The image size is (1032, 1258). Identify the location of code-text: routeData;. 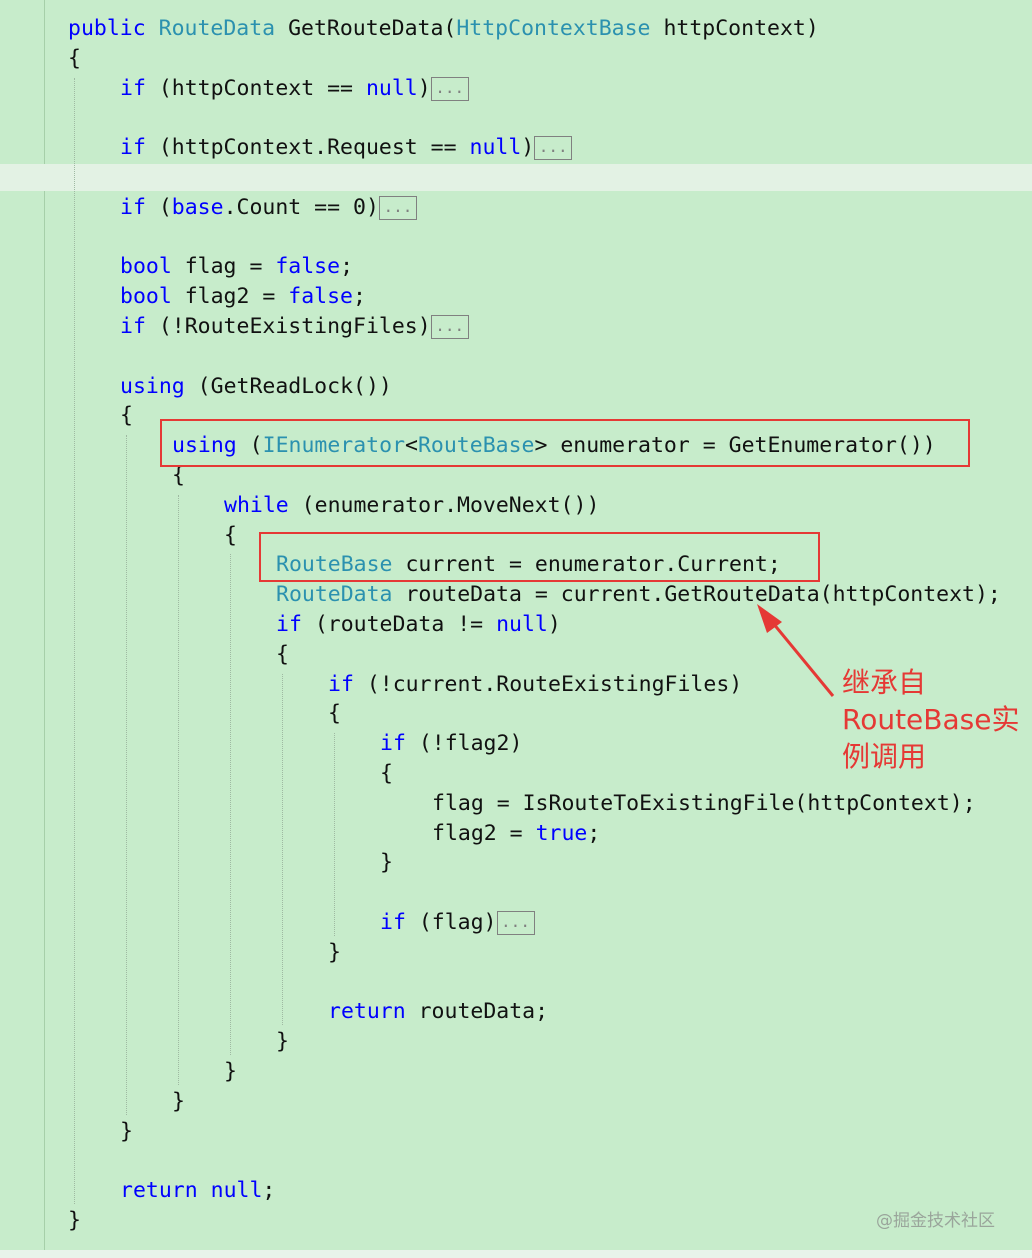
(477, 1012).